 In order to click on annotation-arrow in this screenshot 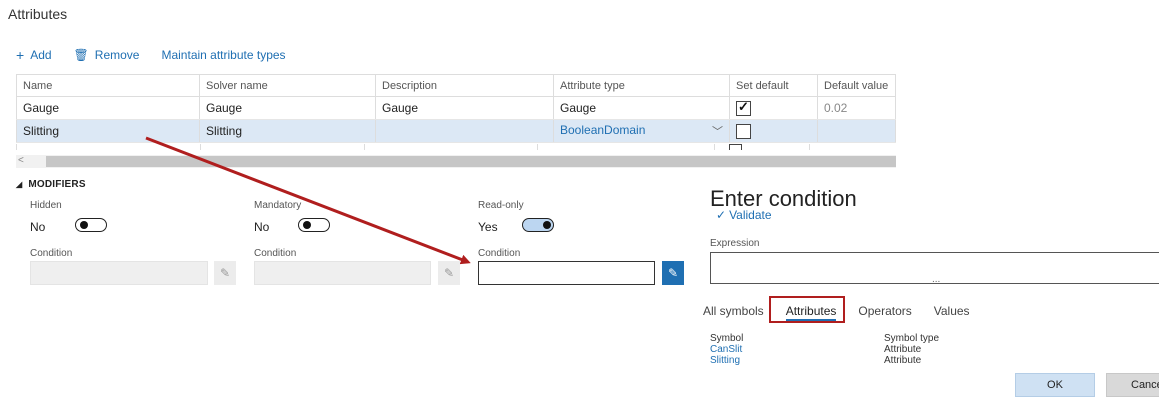, I will do `click(308, 200)`.